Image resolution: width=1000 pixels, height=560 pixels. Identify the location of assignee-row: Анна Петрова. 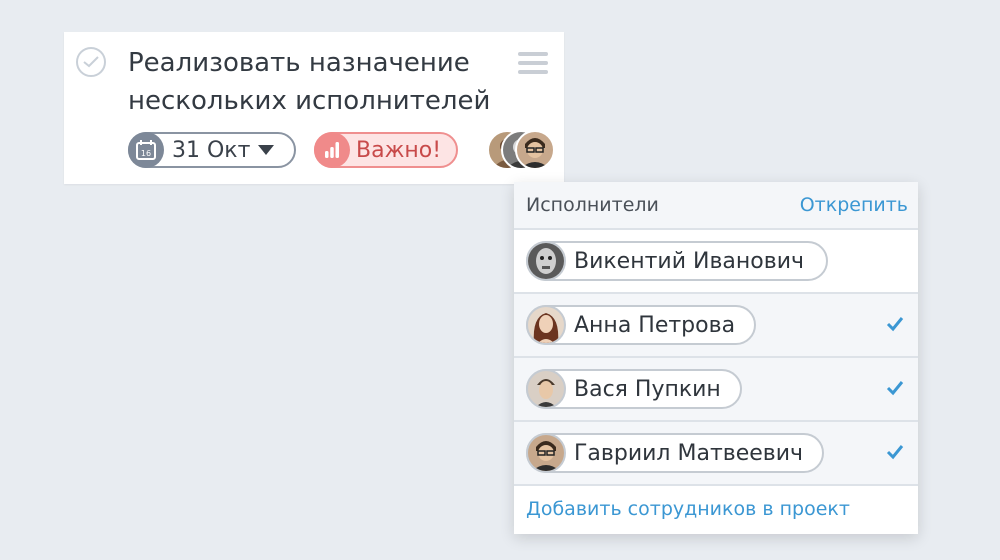
(716, 326).